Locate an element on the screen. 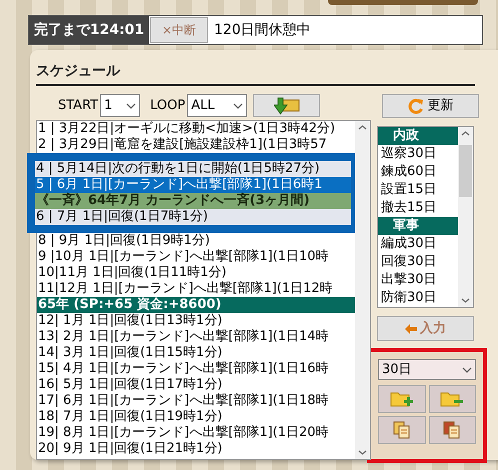  refresh-button: 更新 is located at coordinates (431, 106).